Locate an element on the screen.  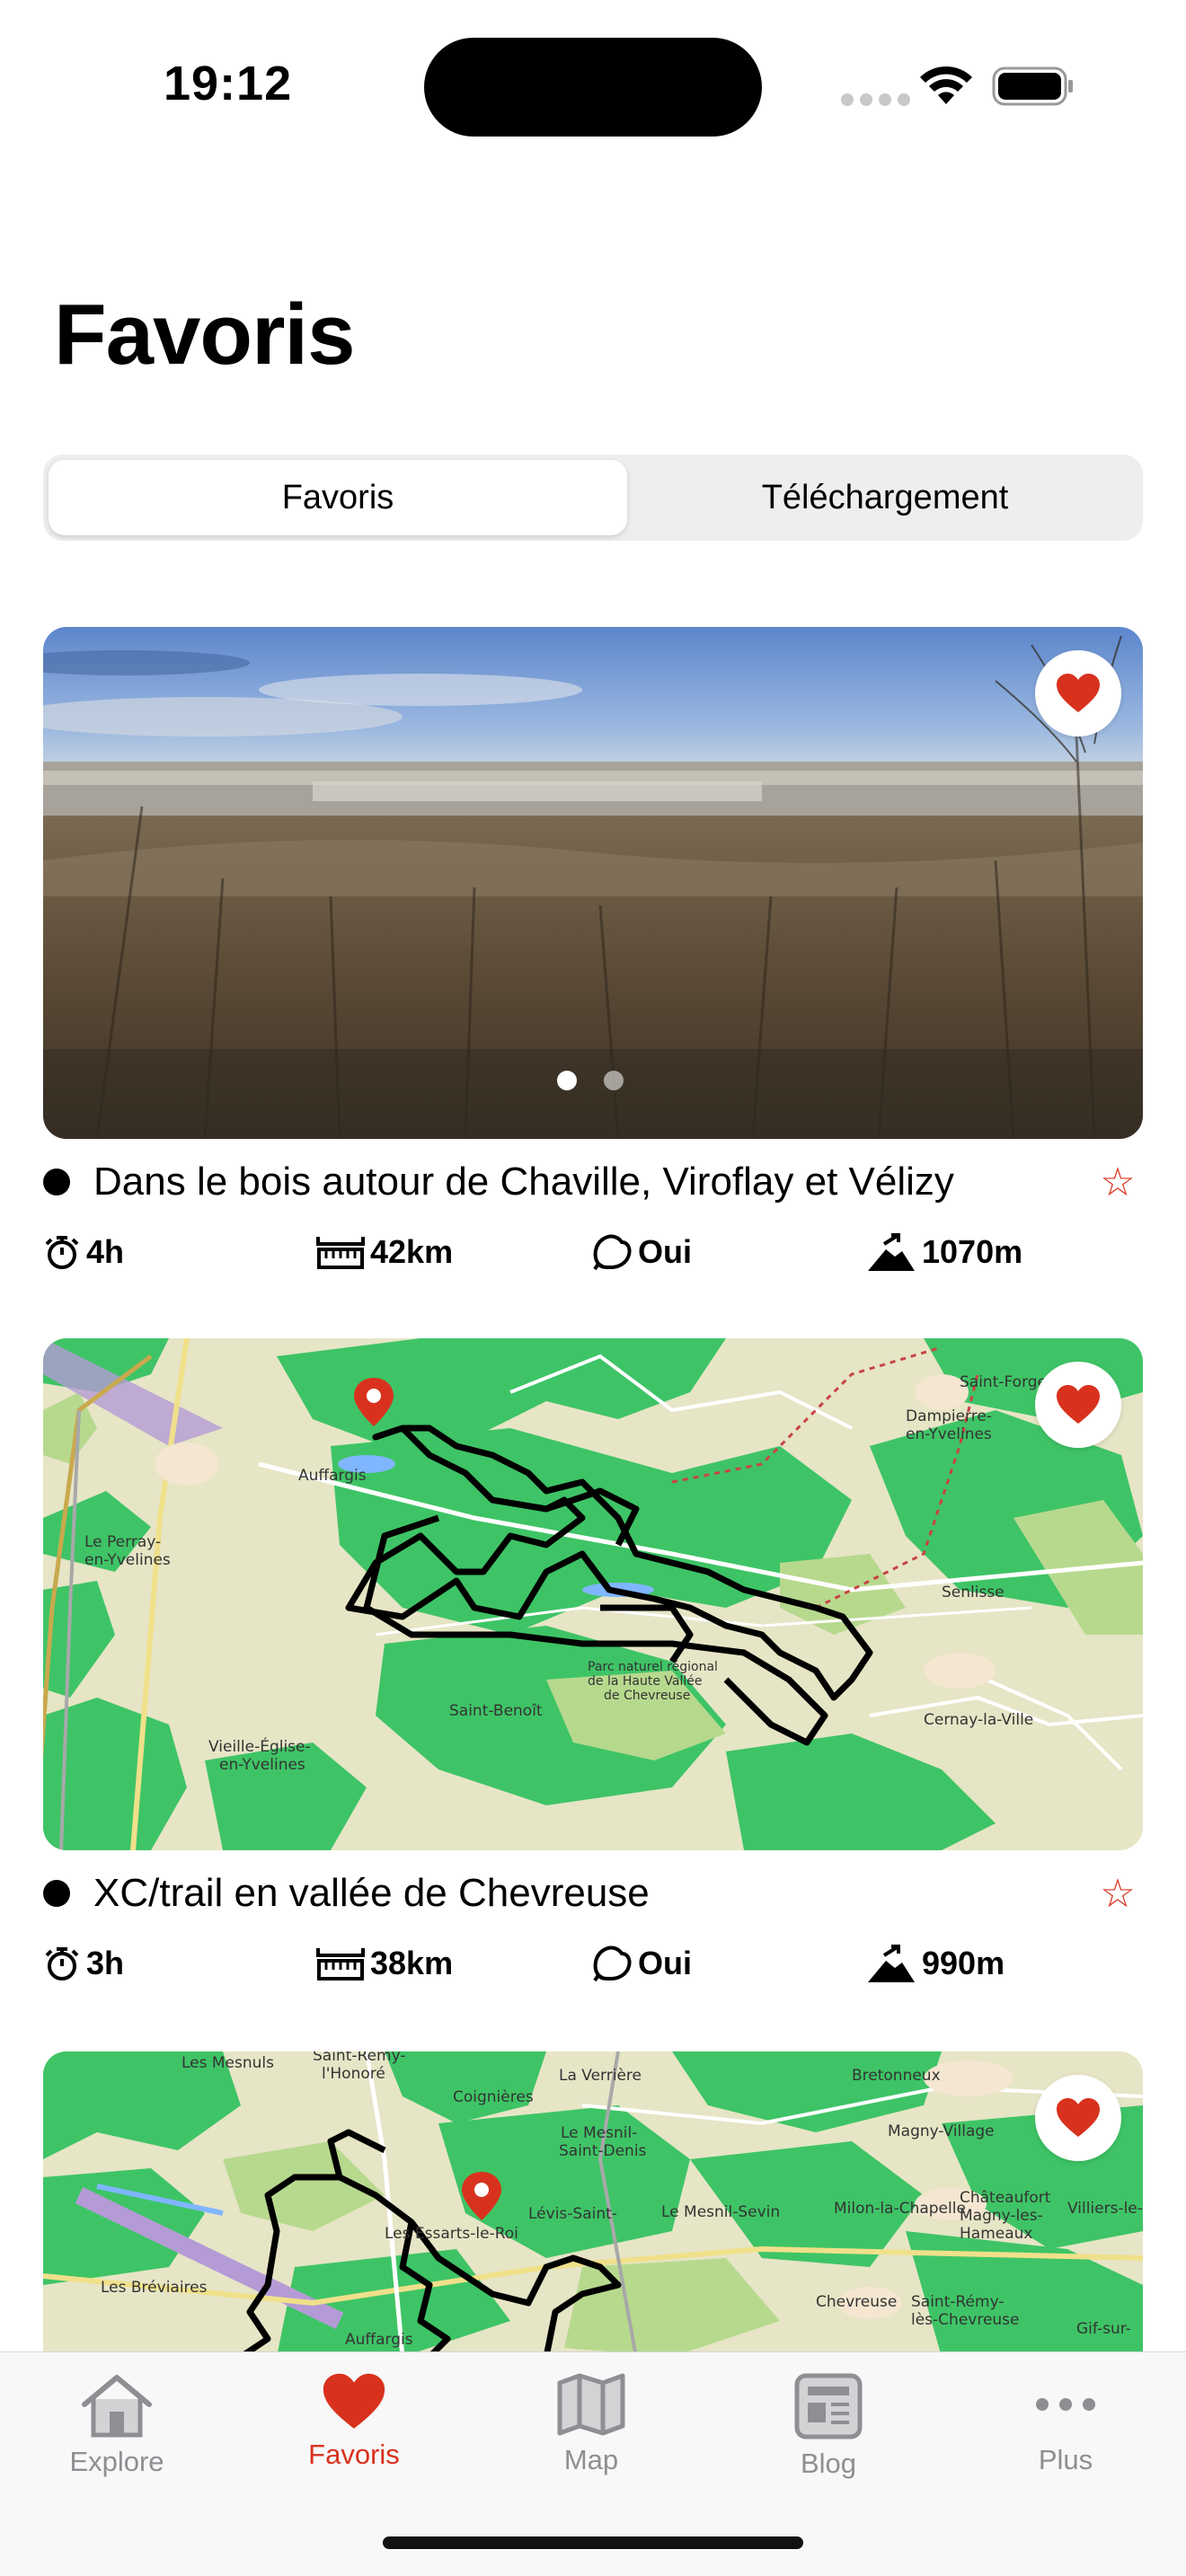
svg-text: Le Mesnil- is located at coordinates (599, 2133).